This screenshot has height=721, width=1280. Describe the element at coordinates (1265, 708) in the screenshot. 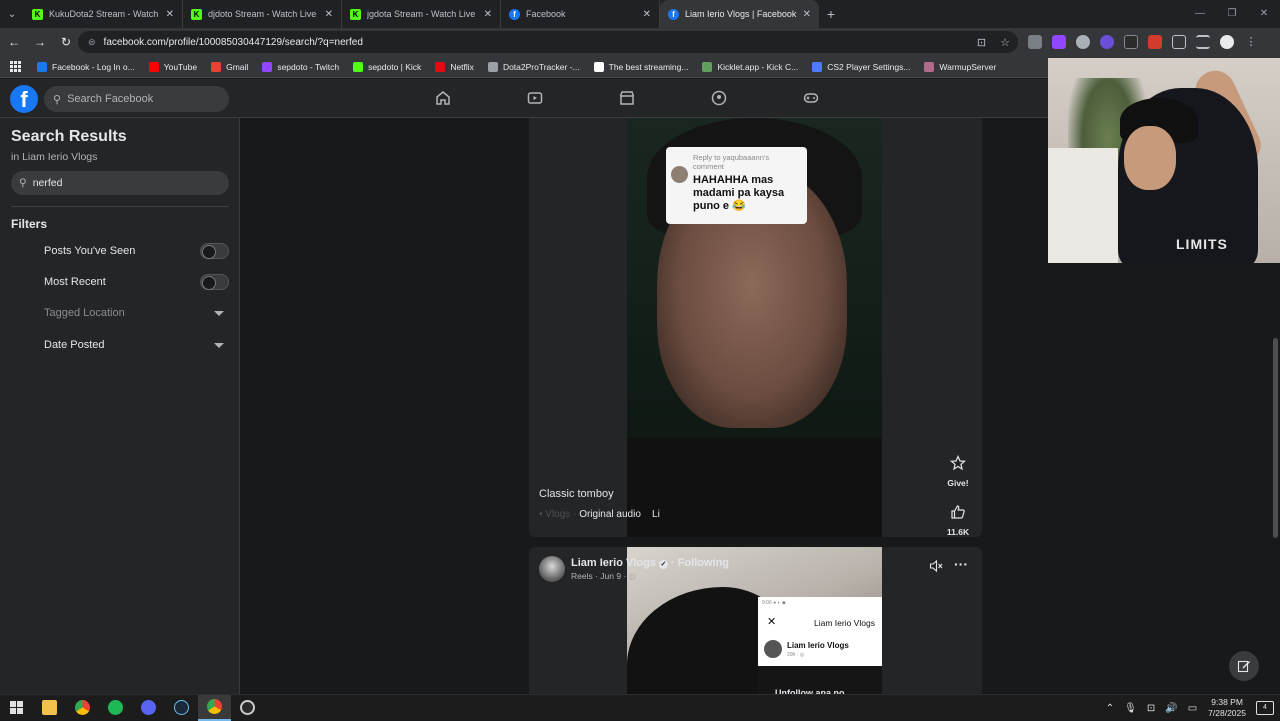

I see `notification-center-icon: 4` at that location.